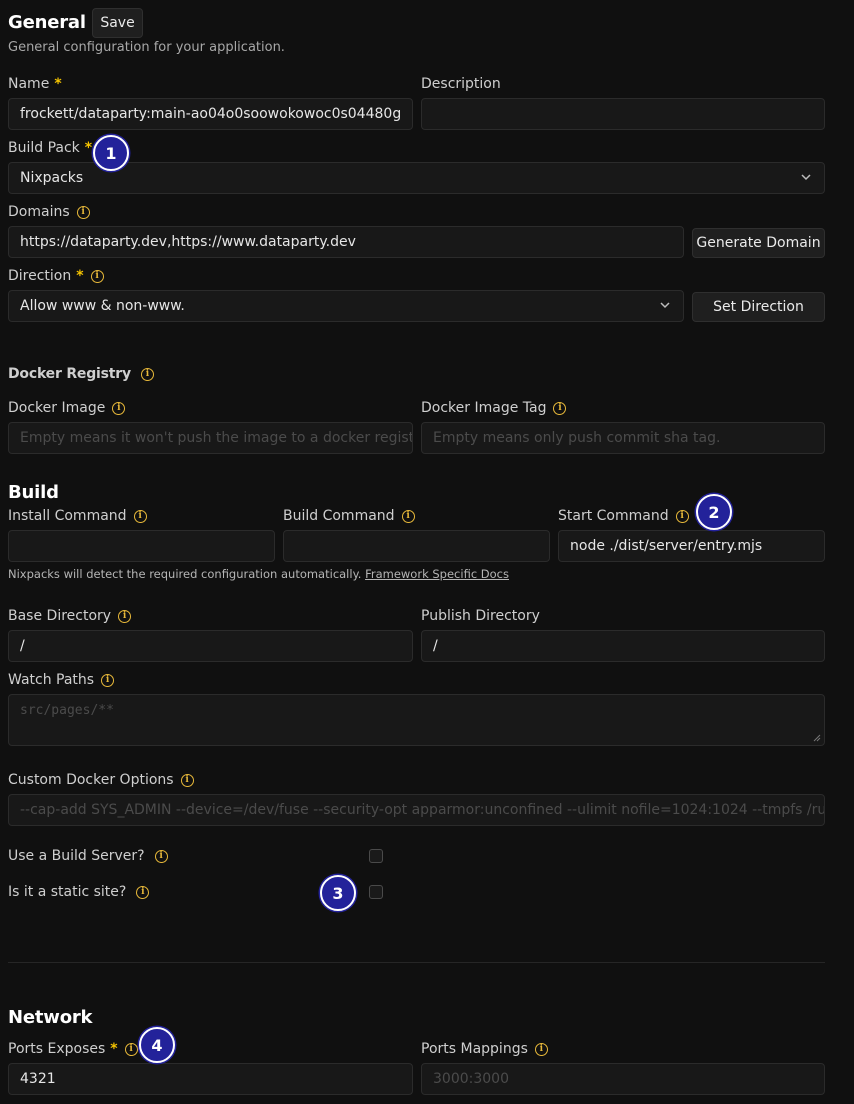  What do you see at coordinates (484, 1049) in the screenshot?
I see `ports-mappings-label: Ports Mappings i` at bounding box center [484, 1049].